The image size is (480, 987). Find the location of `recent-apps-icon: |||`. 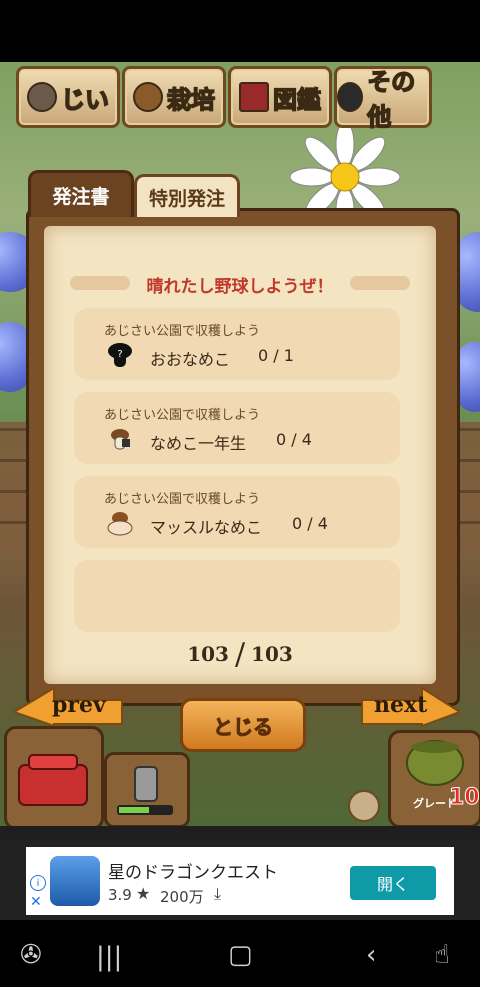

recent-apps-icon: ||| is located at coordinates (109, 957).